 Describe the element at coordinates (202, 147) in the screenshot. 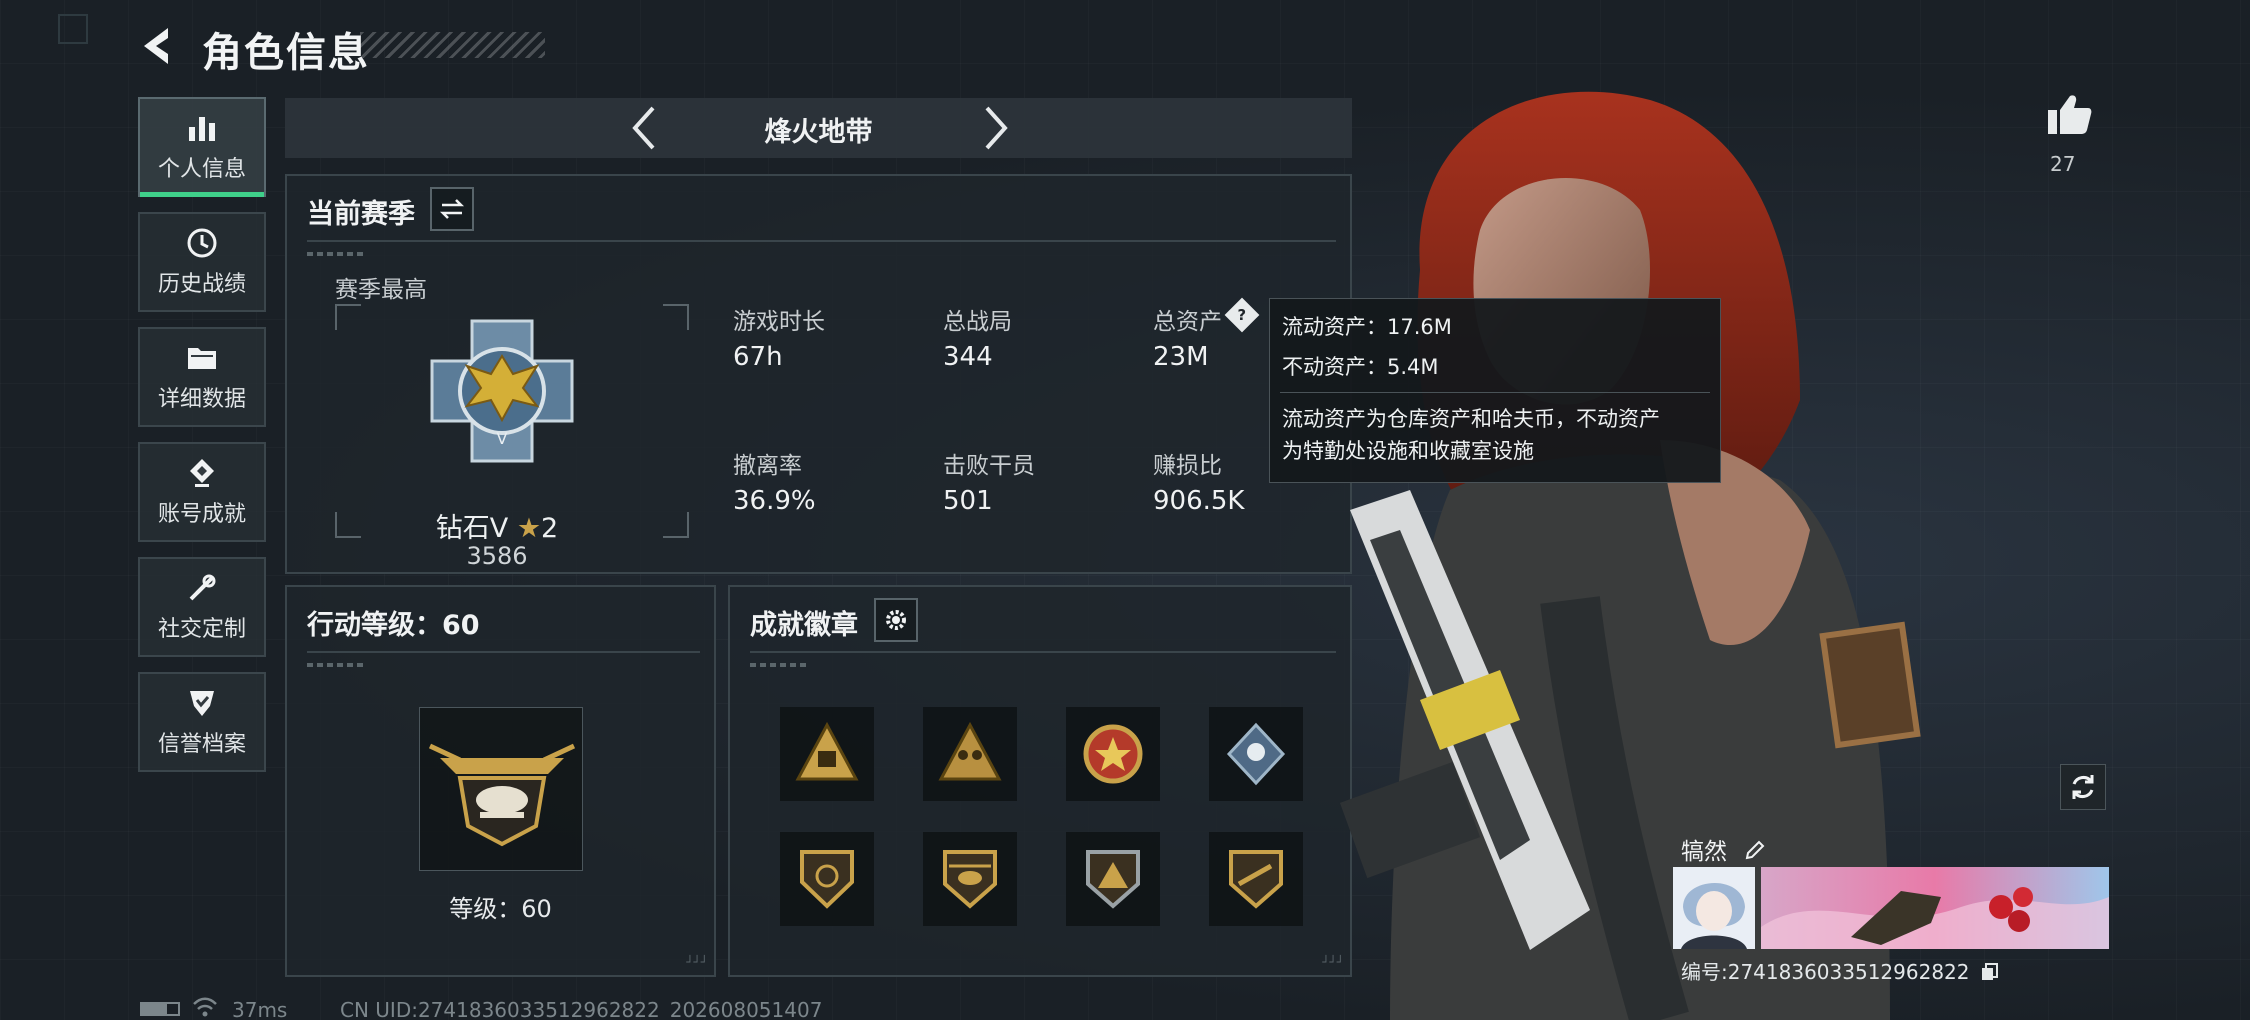

I see `sidebar-item-personal-info: 个人信息` at that location.